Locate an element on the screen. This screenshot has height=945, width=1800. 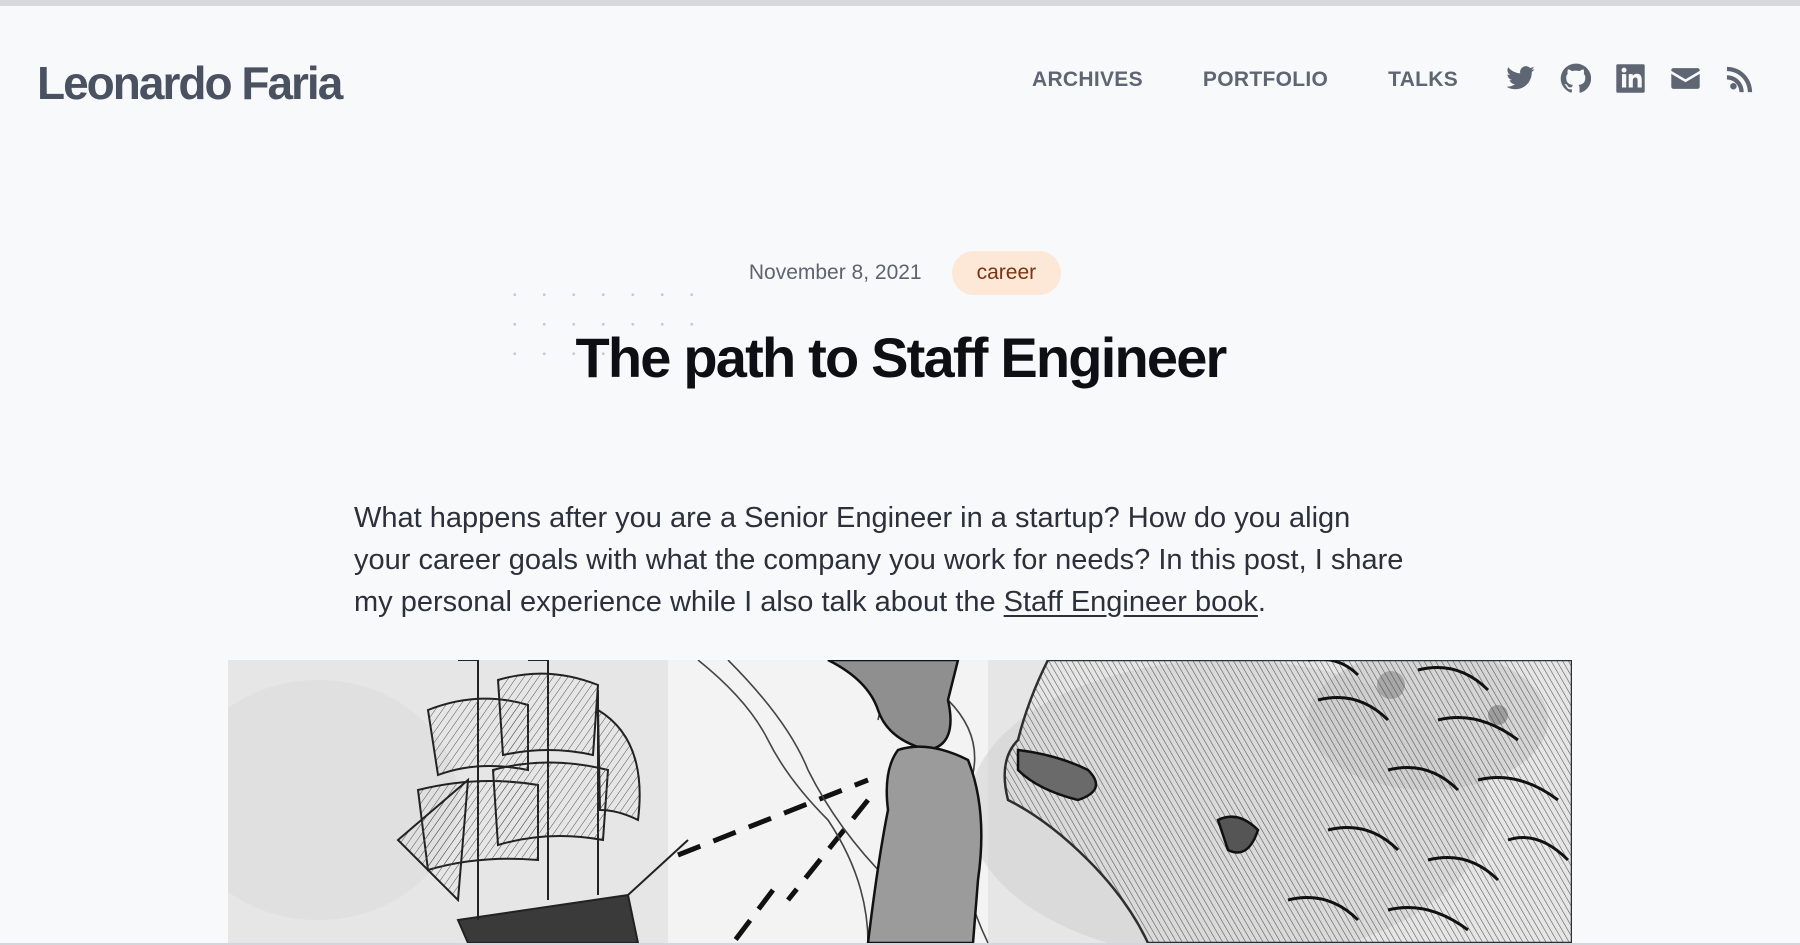
nav-archives-link: ARCHIVES is located at coordinates (1087, 80).